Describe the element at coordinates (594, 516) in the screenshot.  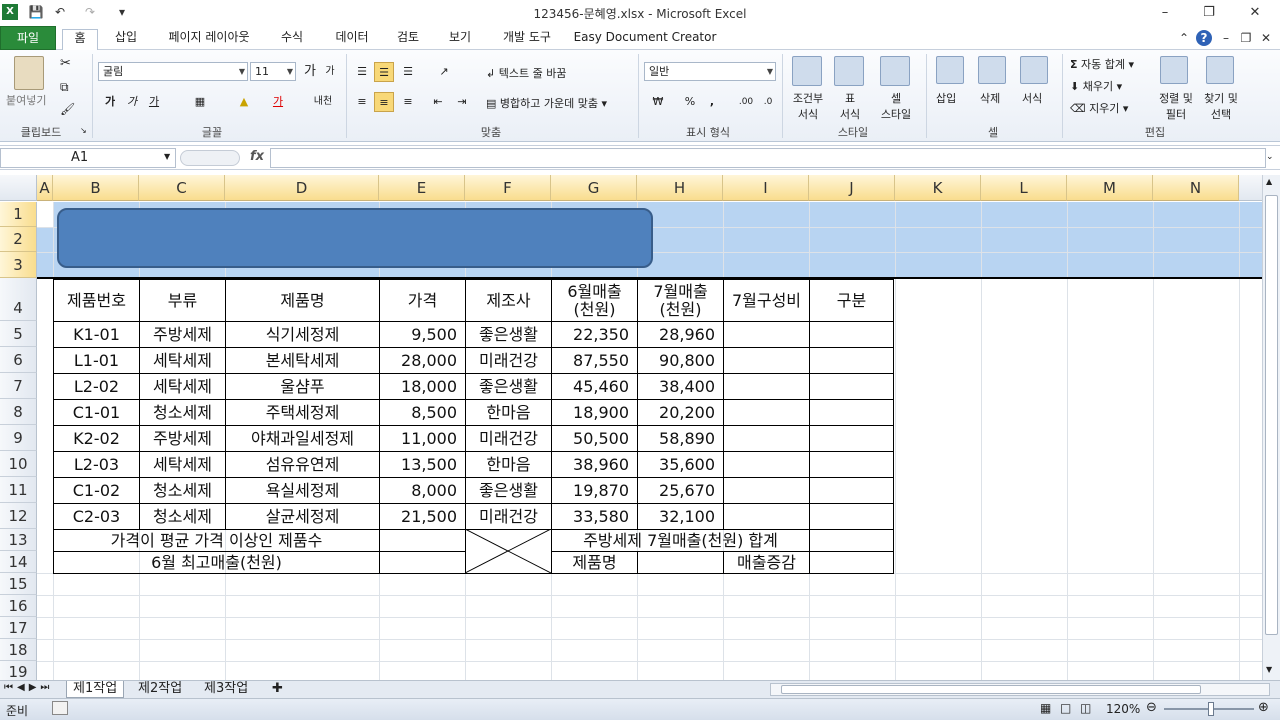
I see `cell-june-sales: 33,580` at that location.